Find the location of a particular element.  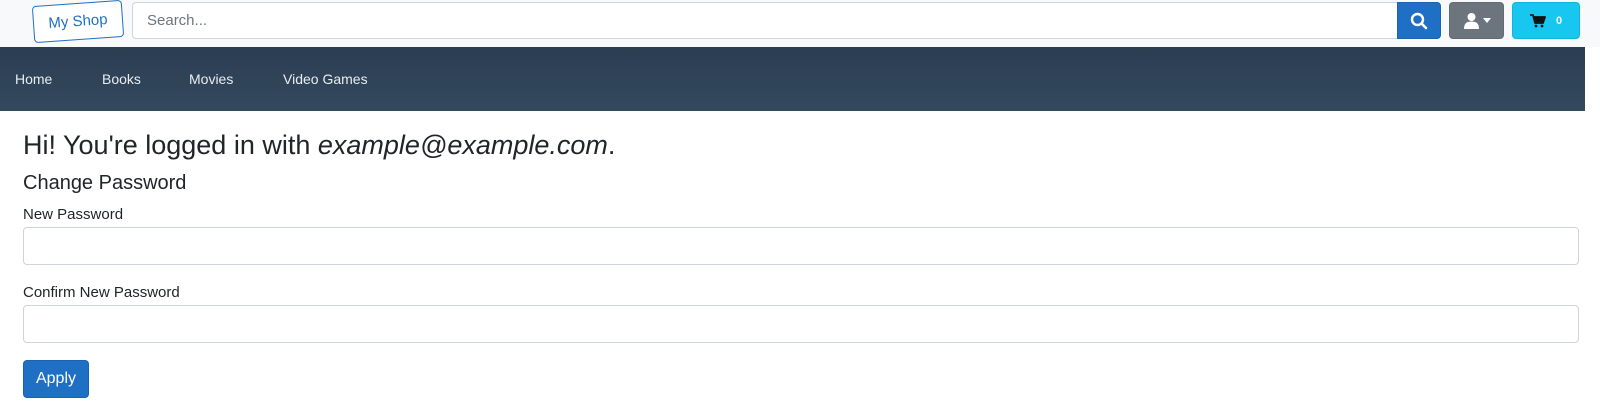

search-icon is located at coordinates (1419, 20).